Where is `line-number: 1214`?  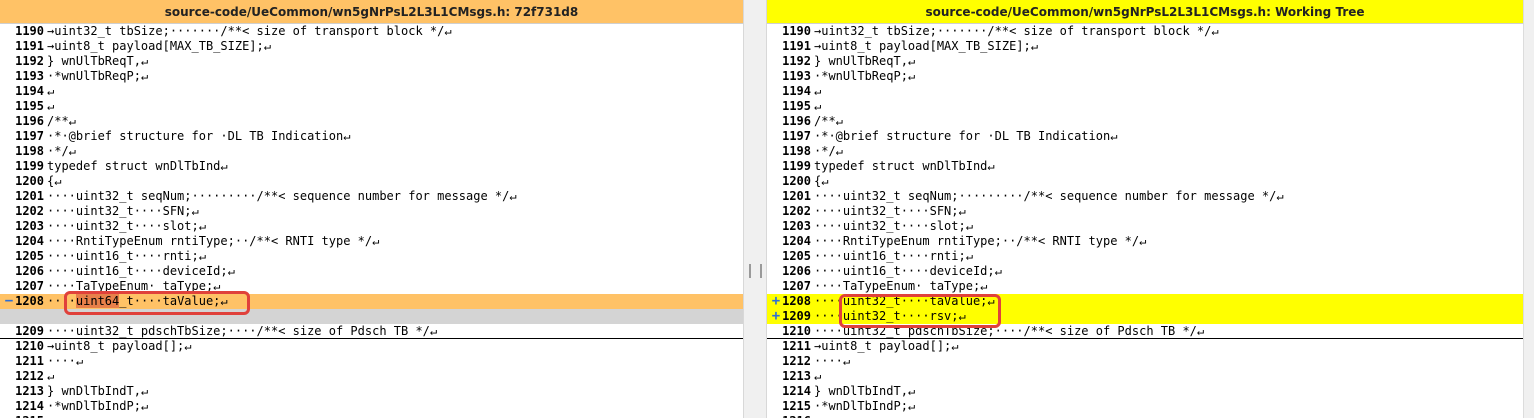
line-number: 1214 is located at coordinates (29, 406).